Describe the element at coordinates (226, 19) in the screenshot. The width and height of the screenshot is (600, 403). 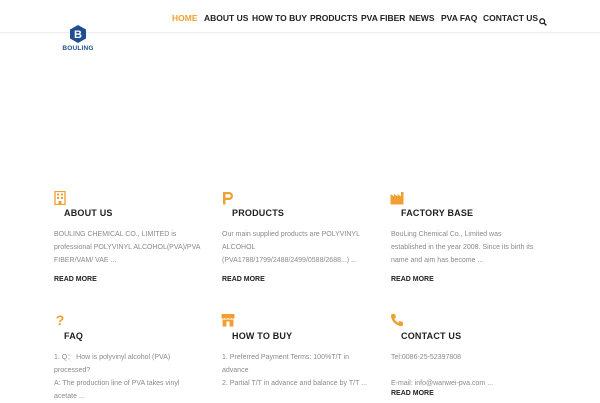
I see `nav-about-us: ABOUT US` at that location.